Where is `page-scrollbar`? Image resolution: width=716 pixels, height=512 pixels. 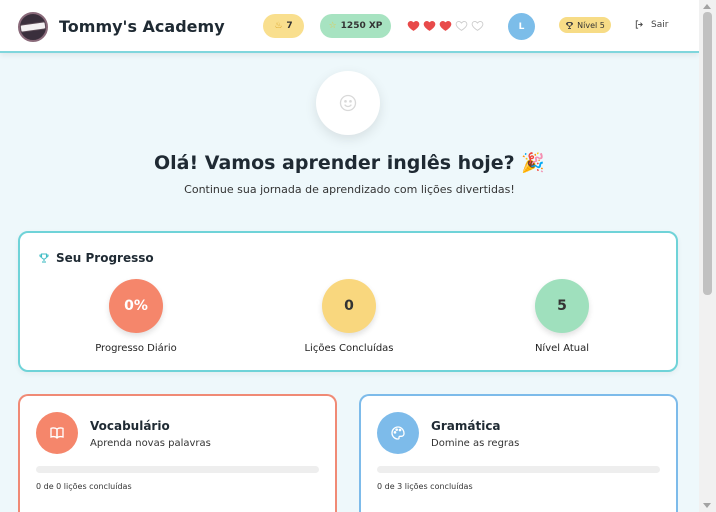 page-scrollbar is located at coordinates (707, 256).